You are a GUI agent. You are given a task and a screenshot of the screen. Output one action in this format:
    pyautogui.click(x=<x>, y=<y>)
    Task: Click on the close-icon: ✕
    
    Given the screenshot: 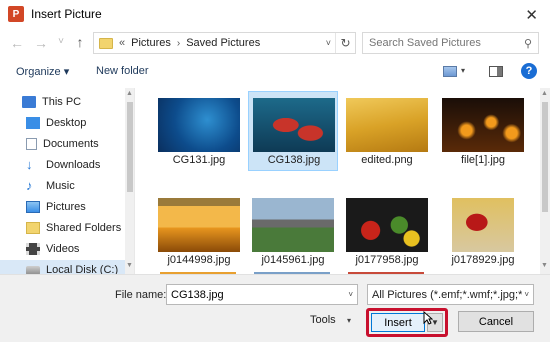 What is the action you would take?
    pyautogui.click(x=531, y=15)
    